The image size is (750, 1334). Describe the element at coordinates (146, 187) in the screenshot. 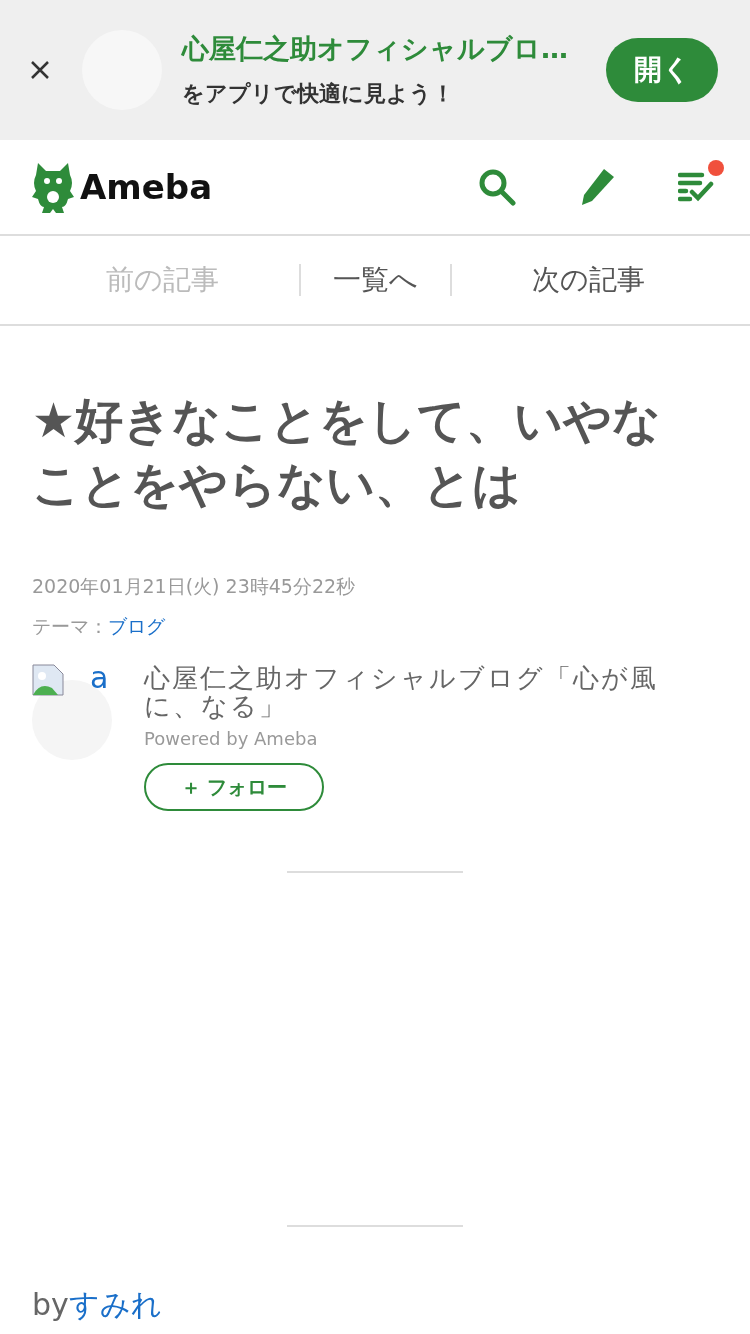

I see `logo-text: Ameba` at that location.